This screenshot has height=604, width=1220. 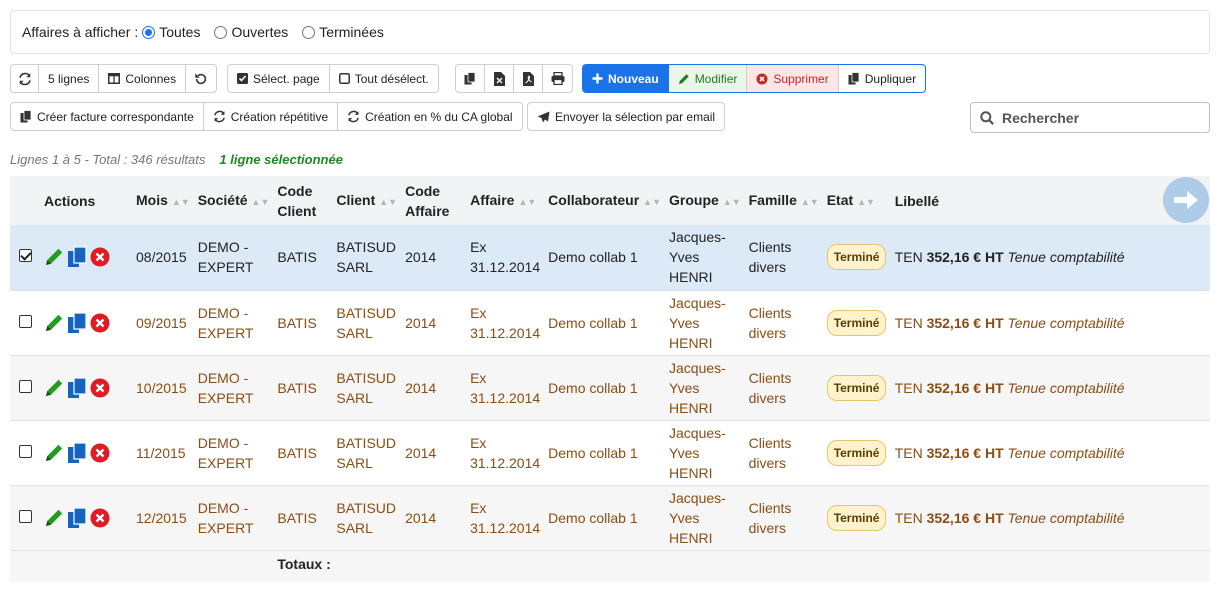 I want to click on columns-button: Colonnes, so click(x=143, y=78).